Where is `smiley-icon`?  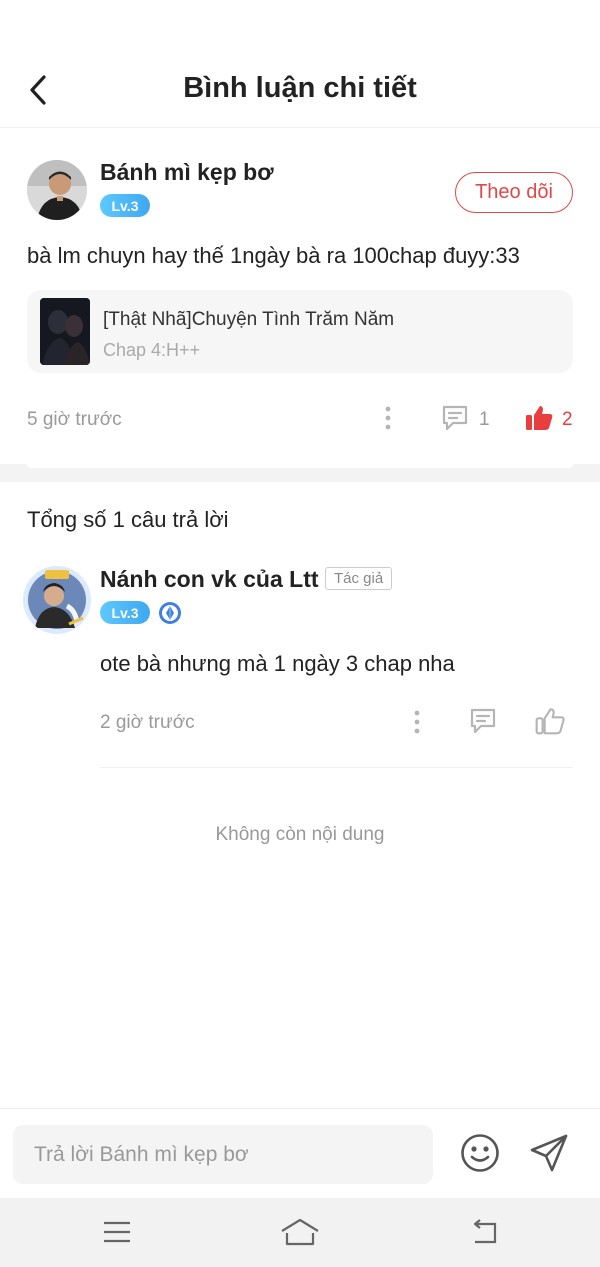 smiley-icon is located at coordinates (480, 1153).